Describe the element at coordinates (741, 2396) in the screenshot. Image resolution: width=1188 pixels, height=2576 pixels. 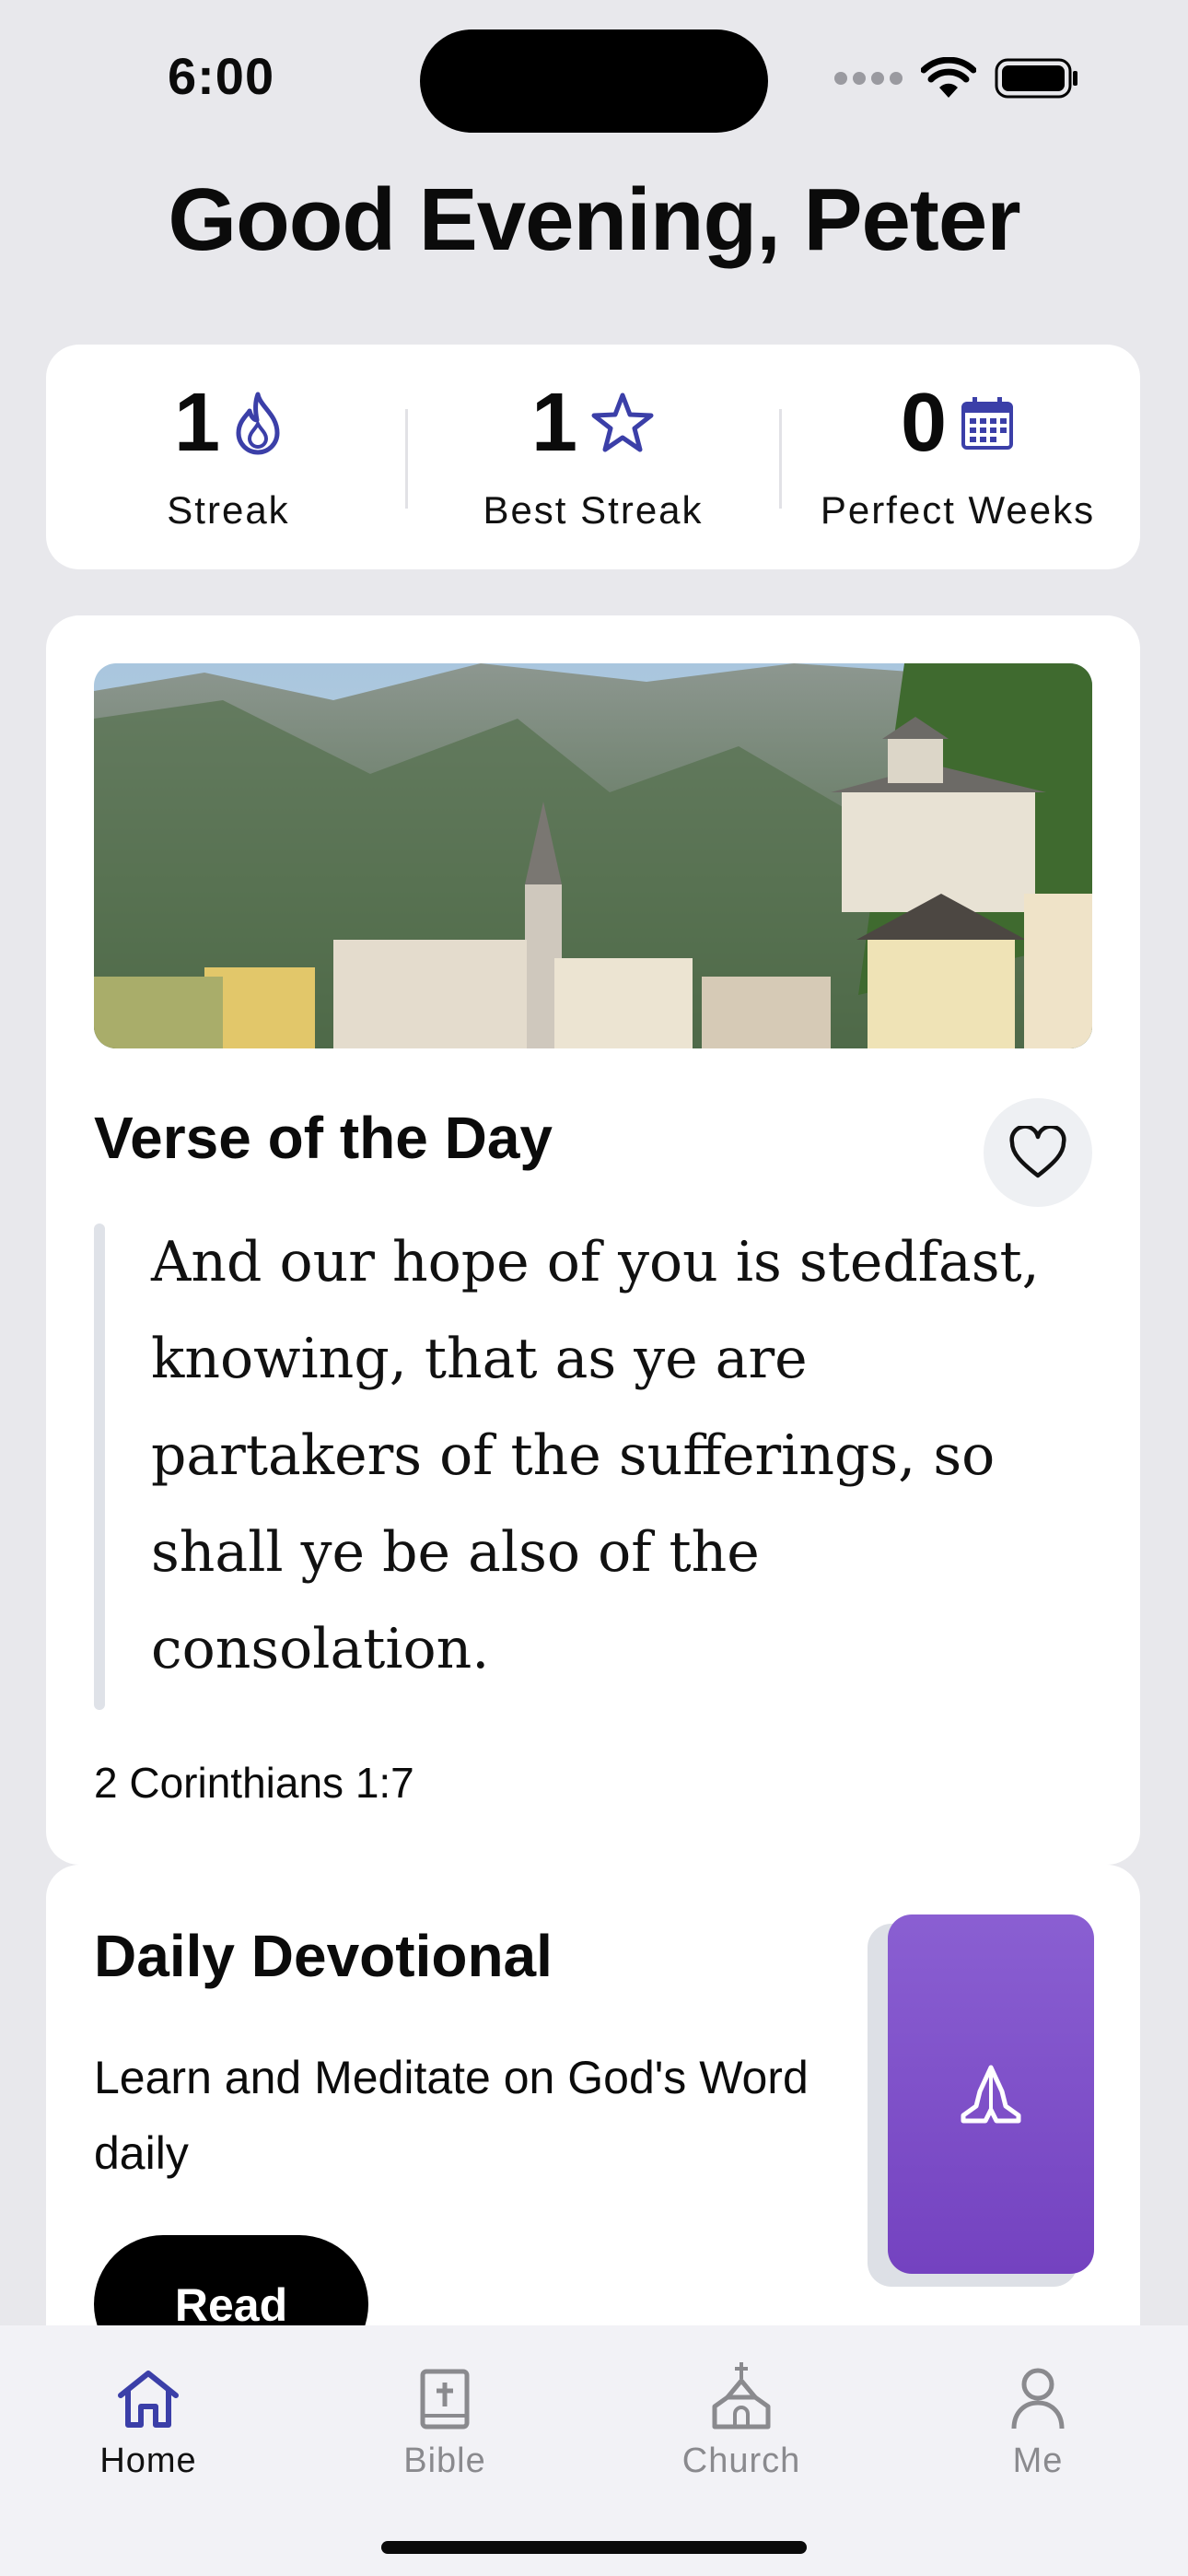
I see `church-icon` at that location.